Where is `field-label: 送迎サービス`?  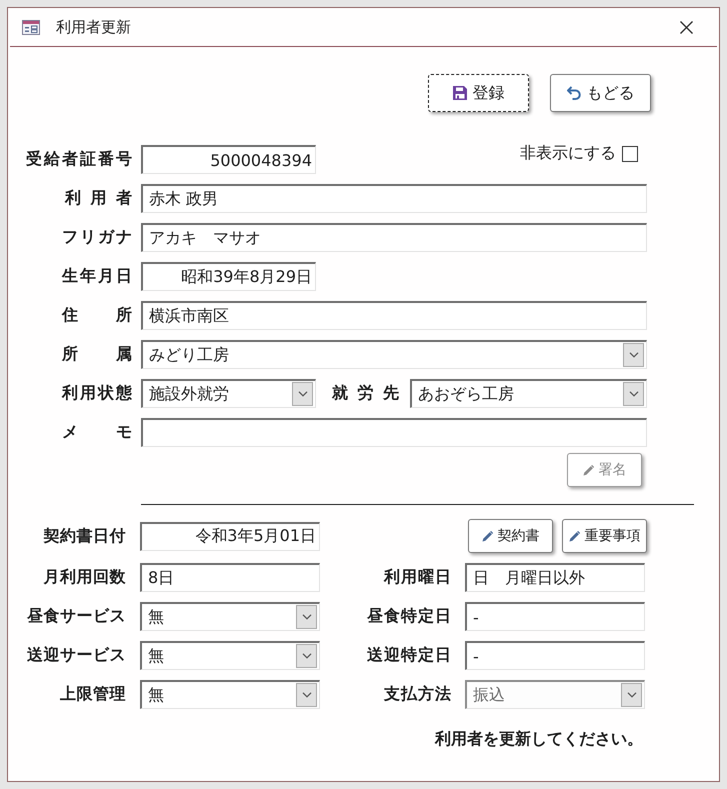 field-label: 送迎サービス is located at coordinates (76, 655).